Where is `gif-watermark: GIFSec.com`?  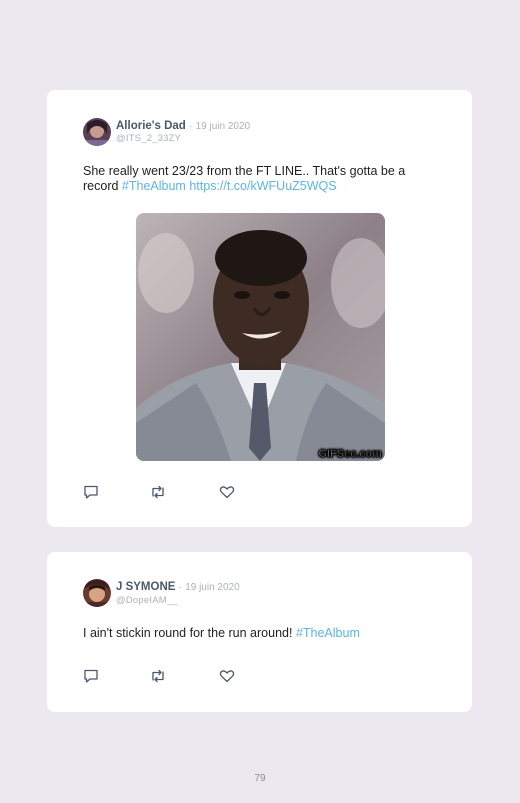
gif-watermark: GIFSec.com is located at coordinates (350, 454).